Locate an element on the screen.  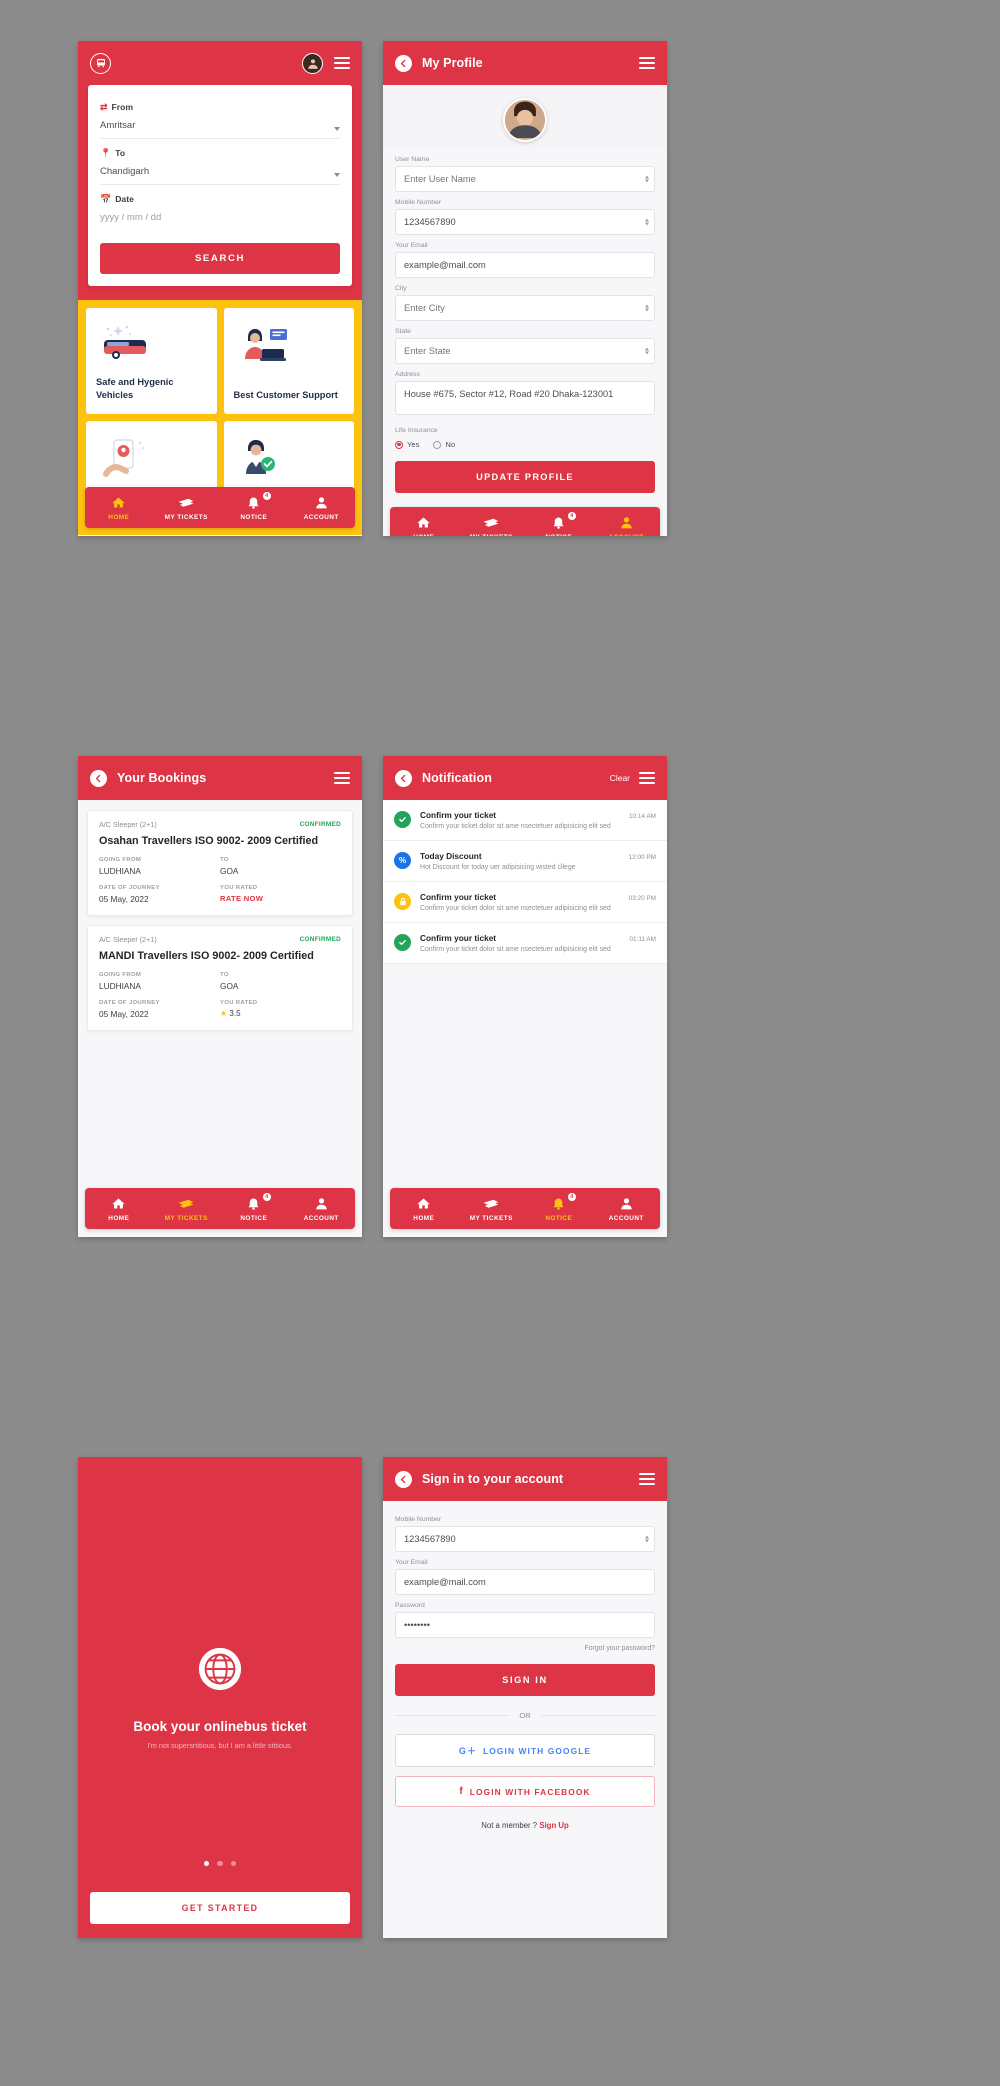
get-started-button: GET STARTED is located at coordinates (220, 1908).